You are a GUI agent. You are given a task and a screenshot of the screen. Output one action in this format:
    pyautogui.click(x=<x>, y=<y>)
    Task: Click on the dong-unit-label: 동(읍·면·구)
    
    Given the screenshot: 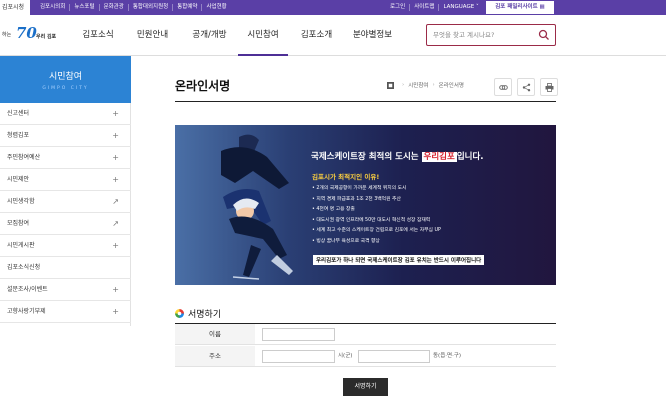 What is the action you would take?
    pyautogui.click(x=447, y=356)
    